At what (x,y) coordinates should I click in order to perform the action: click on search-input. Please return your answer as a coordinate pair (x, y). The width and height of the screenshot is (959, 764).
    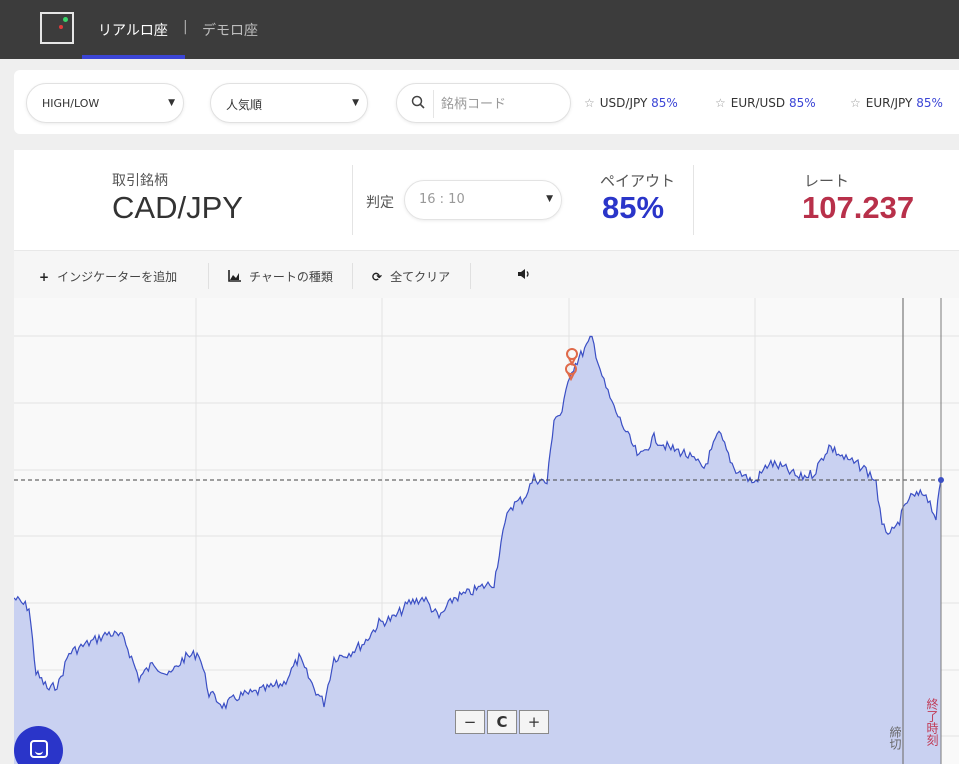
    Looking at the image, I should click on (496, 104).